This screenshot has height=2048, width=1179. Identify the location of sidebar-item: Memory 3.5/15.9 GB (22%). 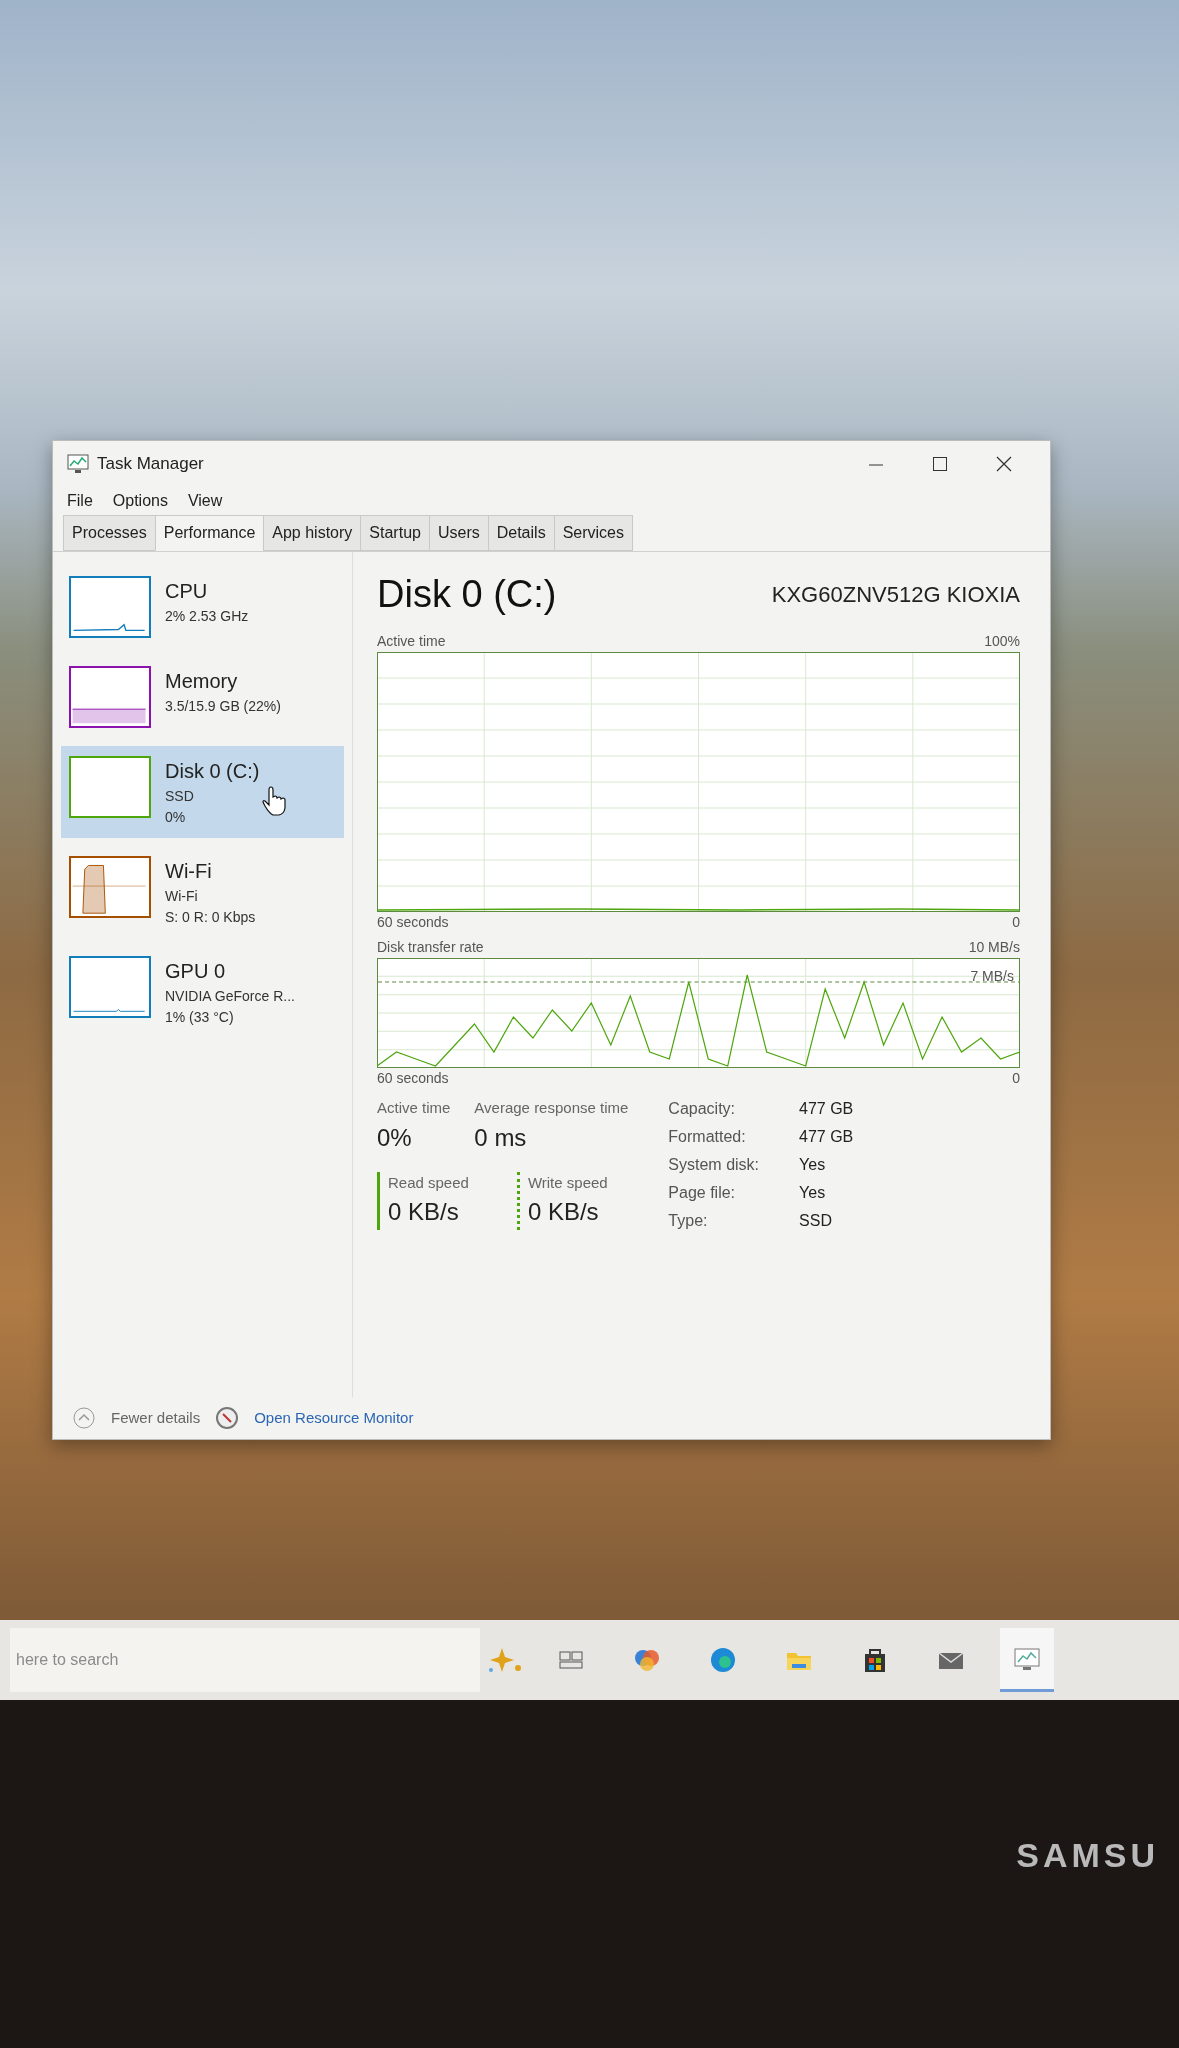
(202, 697).